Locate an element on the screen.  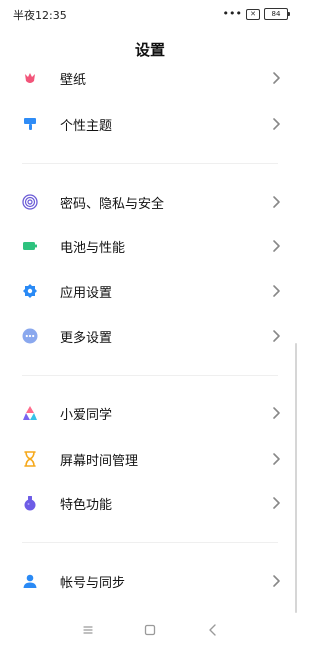
app-settings-gear-icon is located at coordinates (30, 291).